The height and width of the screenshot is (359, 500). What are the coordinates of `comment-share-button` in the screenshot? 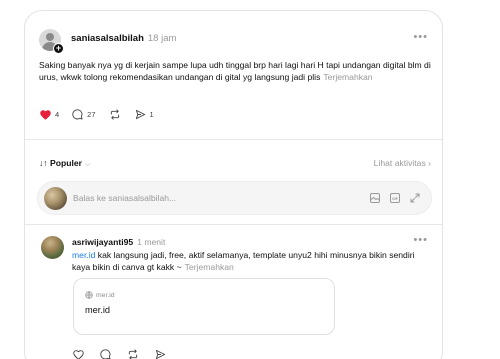 It's located at (160, 353).